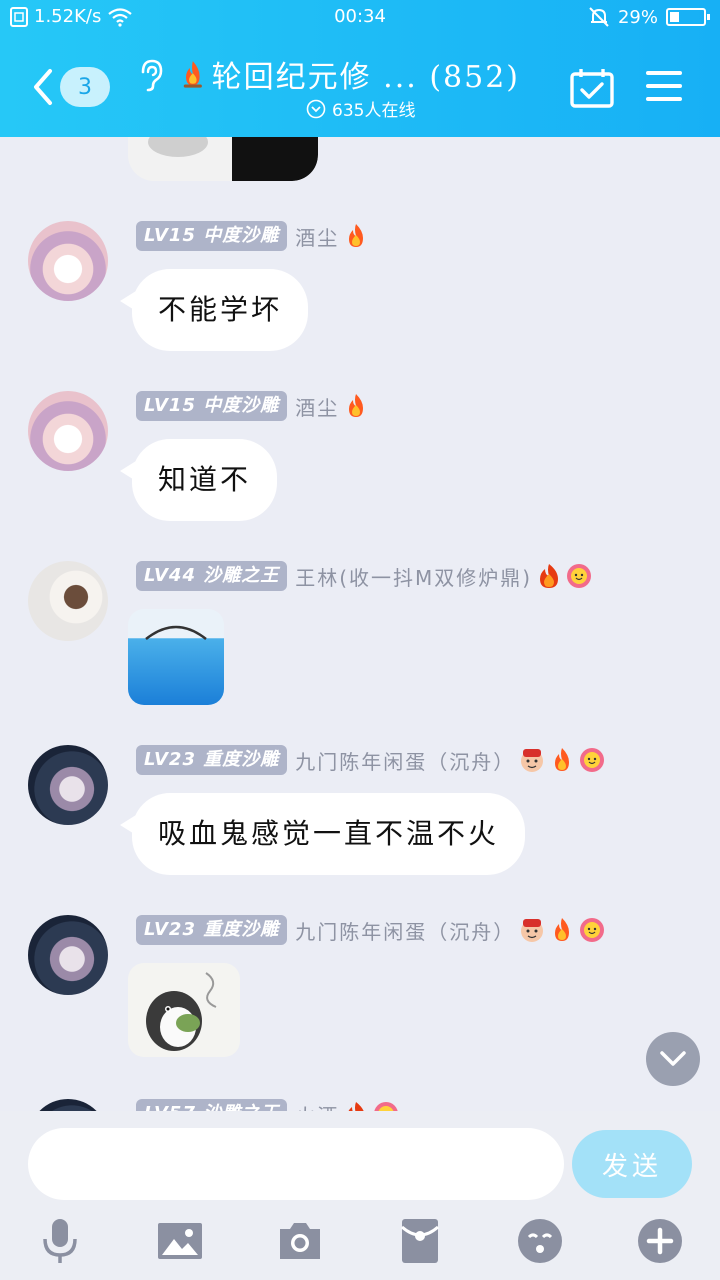 The height and width of the screenshot is (1280, 720). What do you see at coordinates (322, 834) in the screenshot?
I see `message-bubble: 吸血鬼感觉一直不温不火` at bounding box center [322, 834].